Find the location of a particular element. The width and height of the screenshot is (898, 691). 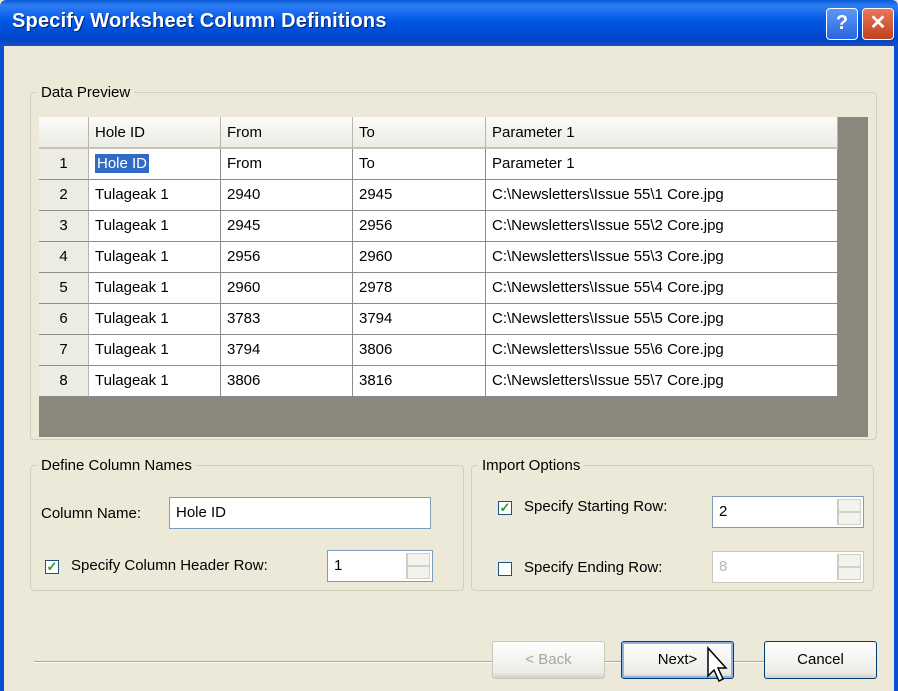

row-number-cell: 8 is located at coordinates (64, 381).